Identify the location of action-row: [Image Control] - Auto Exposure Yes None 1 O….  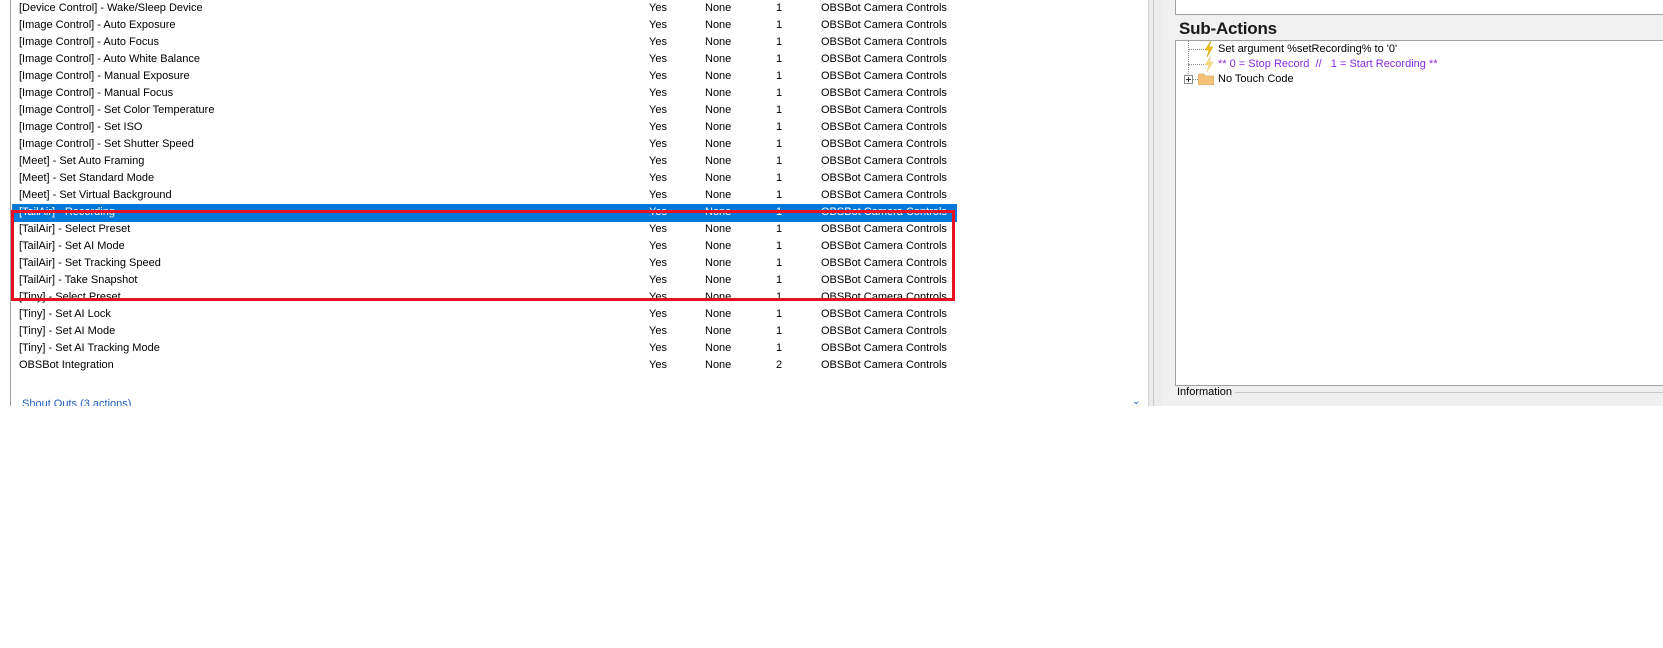
(484, 26).